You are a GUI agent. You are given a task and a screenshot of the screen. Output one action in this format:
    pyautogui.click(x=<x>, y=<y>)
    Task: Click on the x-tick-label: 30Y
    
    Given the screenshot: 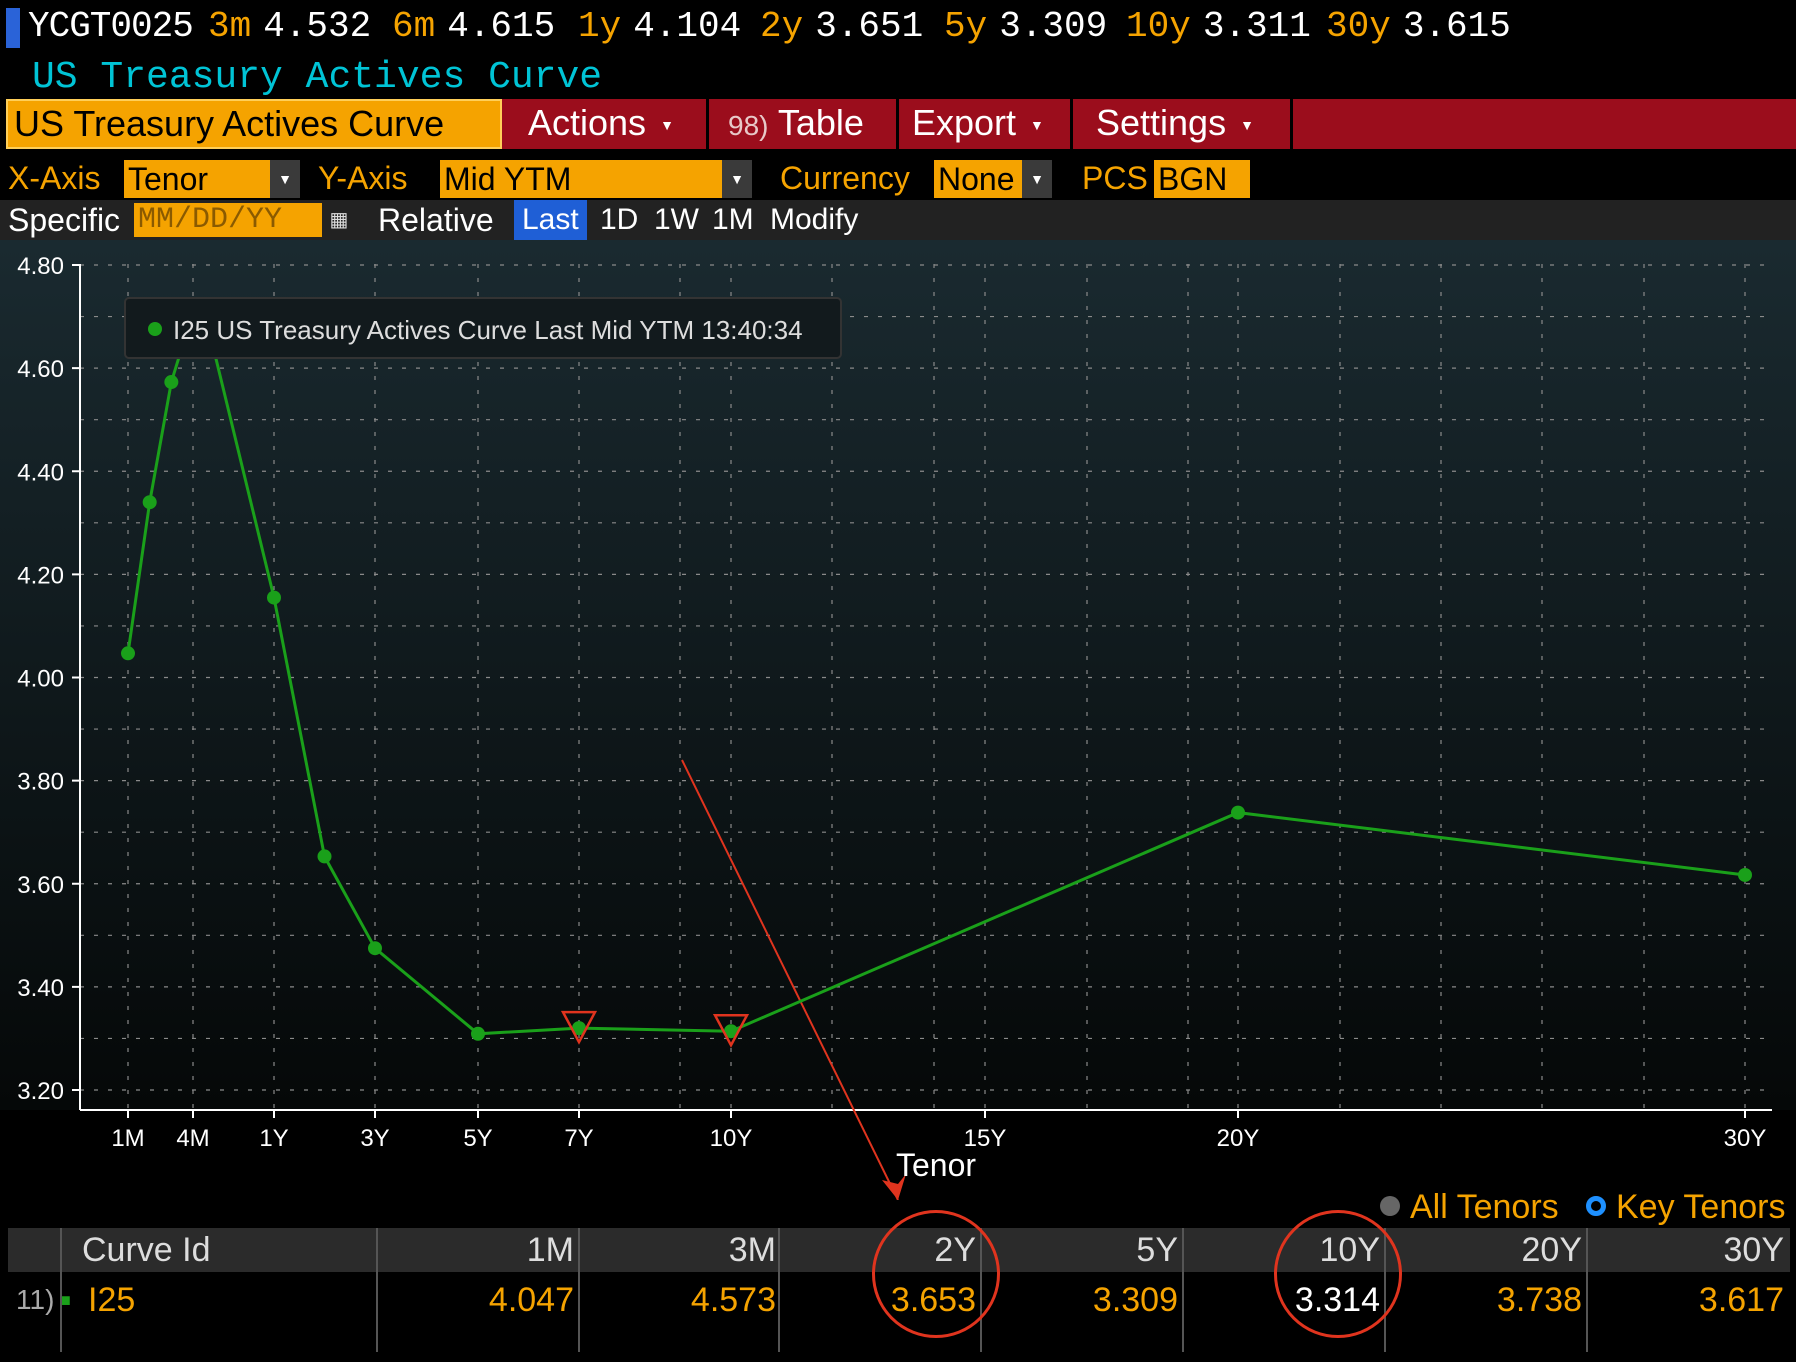 What is the action you would take?
    pyautogui.click(x=1745, y=1138)
    